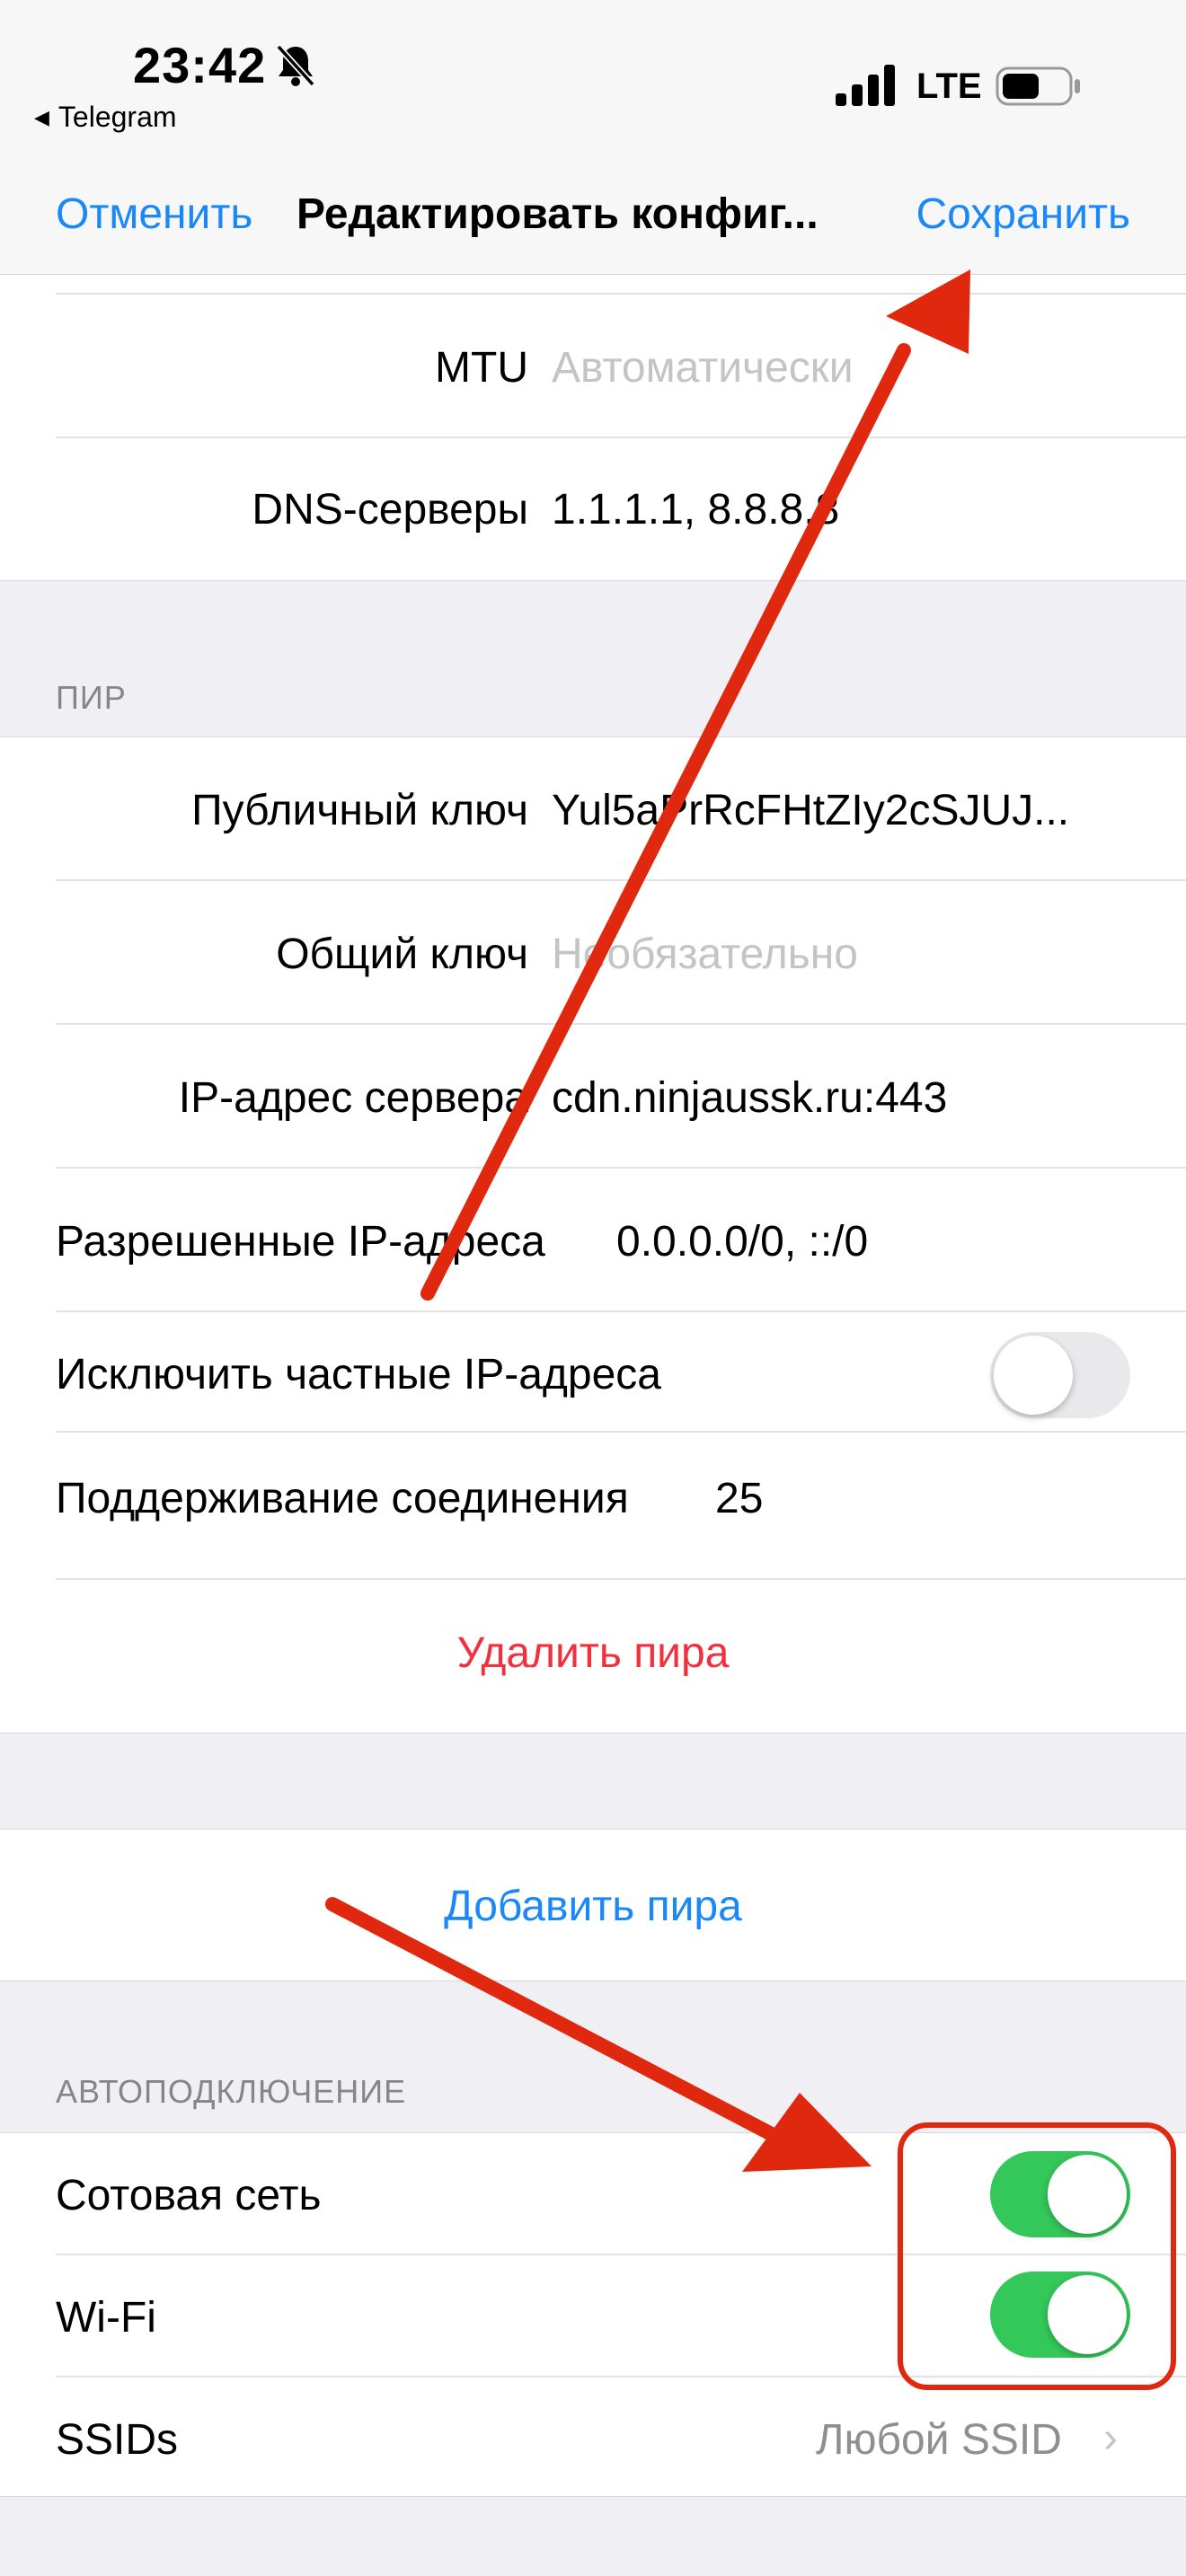 Image resolution: width=1186 pixels, height=2576 pixels. Describe the element at coordinates (739, 1498) in the screenshot. I see `keepalive-input: 25` at that location.